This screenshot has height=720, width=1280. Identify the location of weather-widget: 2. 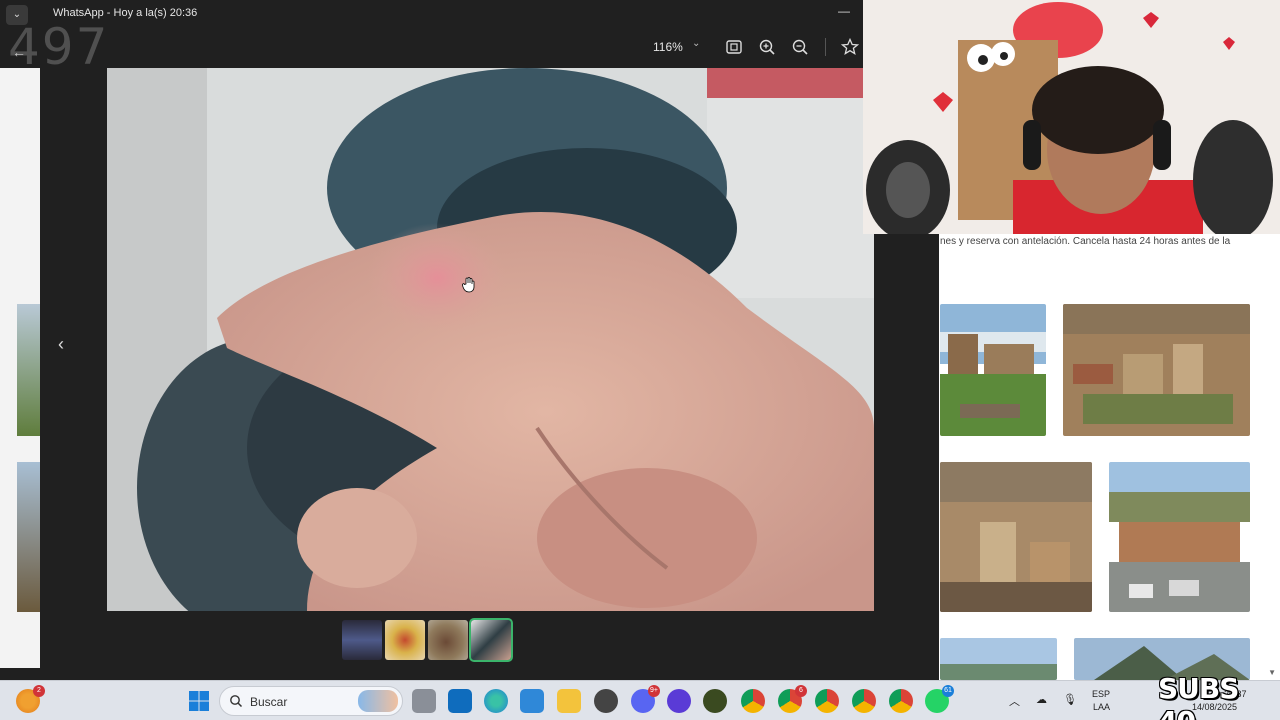
(30, 699).